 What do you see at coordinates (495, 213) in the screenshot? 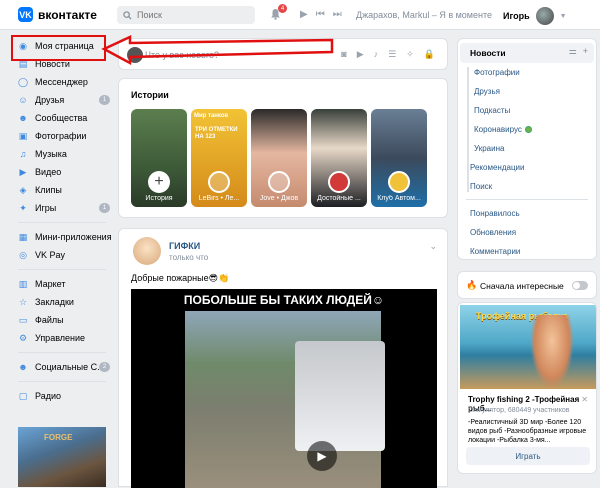
I see `filter-liked: Понравилось` at bounding box center [495, 213].